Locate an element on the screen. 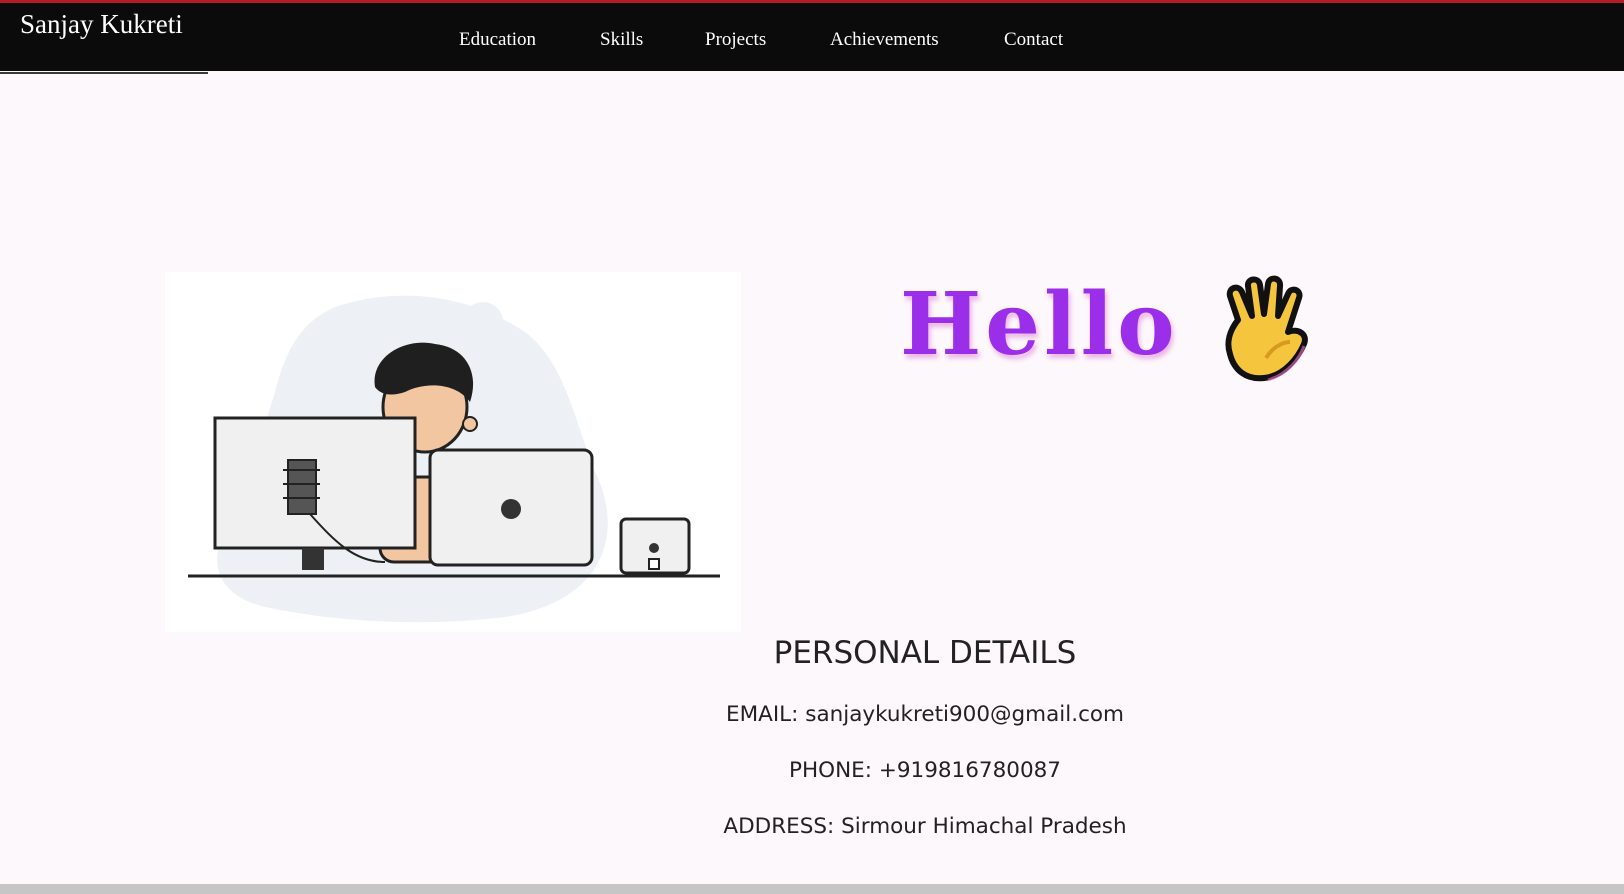  brand-name: Sanjay Kukreti is located at coordinates (101, 24).